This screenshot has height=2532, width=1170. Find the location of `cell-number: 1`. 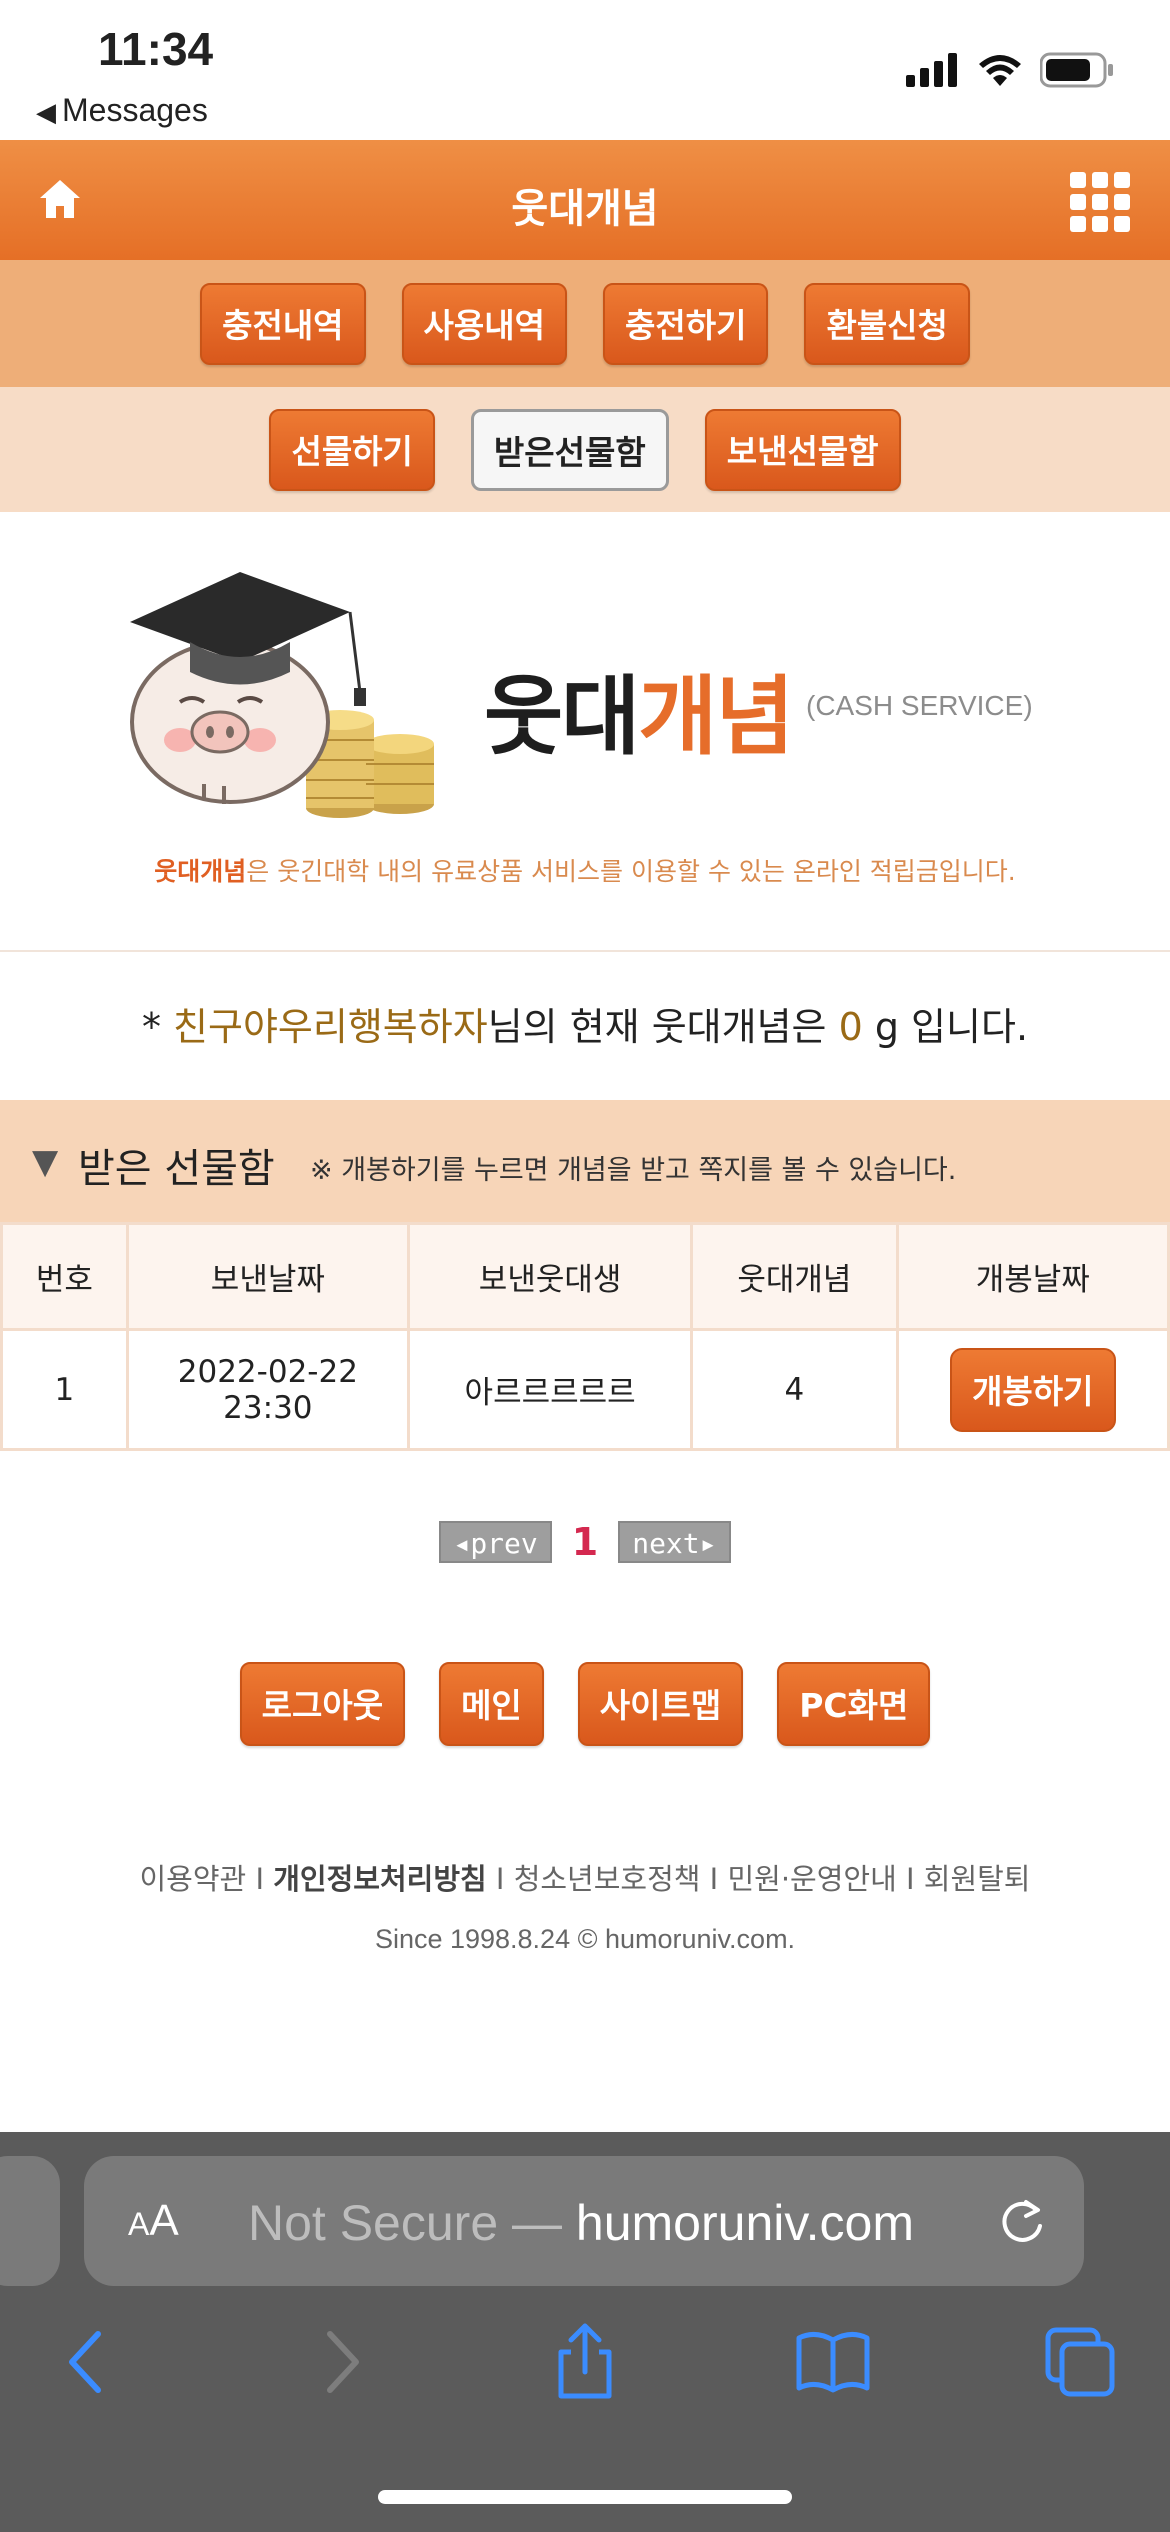

cell-number: 1 is located at coordinates (64, 1389).